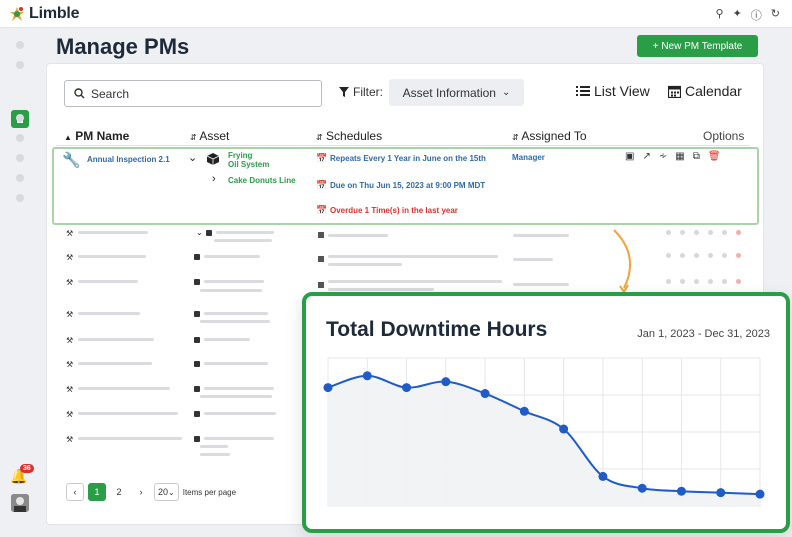  Describe the element at coordinates (714, 156) in the screenshot. I see `delete-icon: 🗑` at that location.